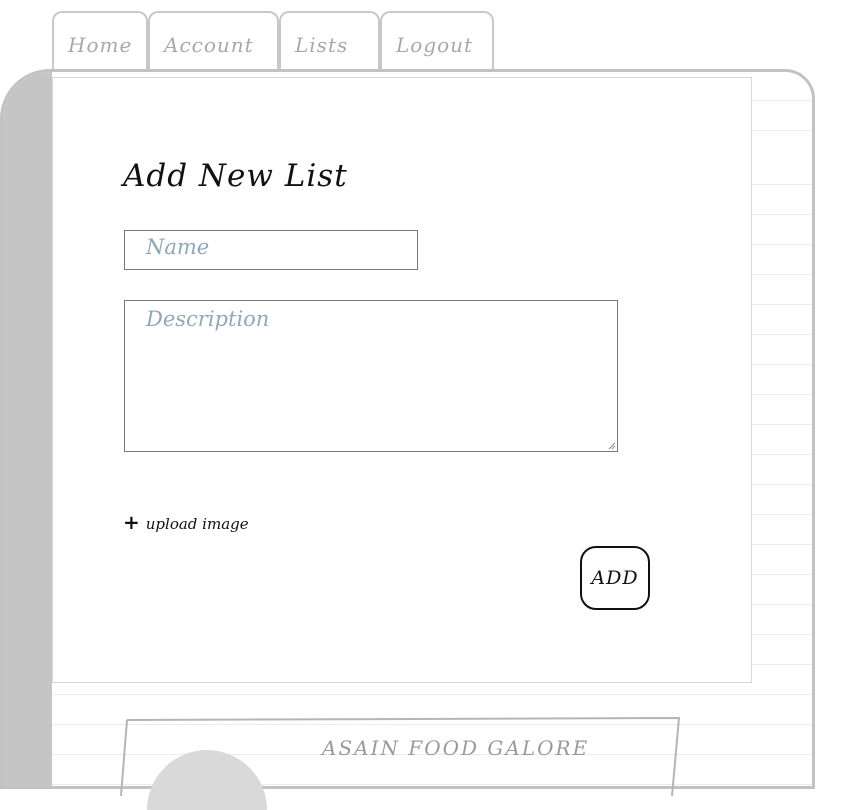 Image resolution: width=849 pixels, height=810 pixels. I want to click on tab-home-label: Home, so click(100, 45).